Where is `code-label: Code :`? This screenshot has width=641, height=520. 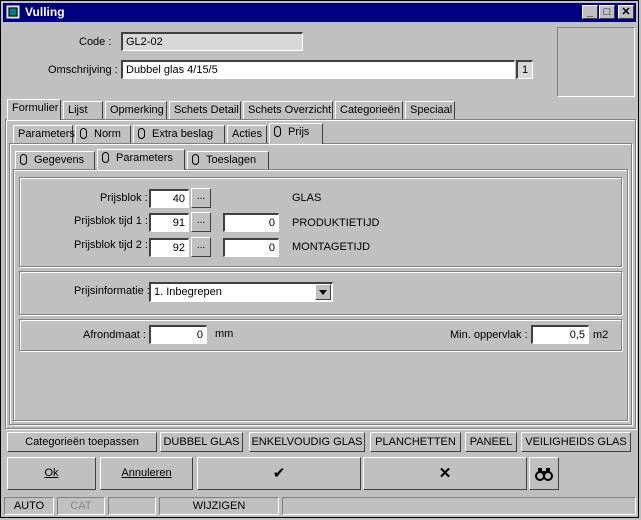
code-label: Code : is located at coordinates (95, 42).